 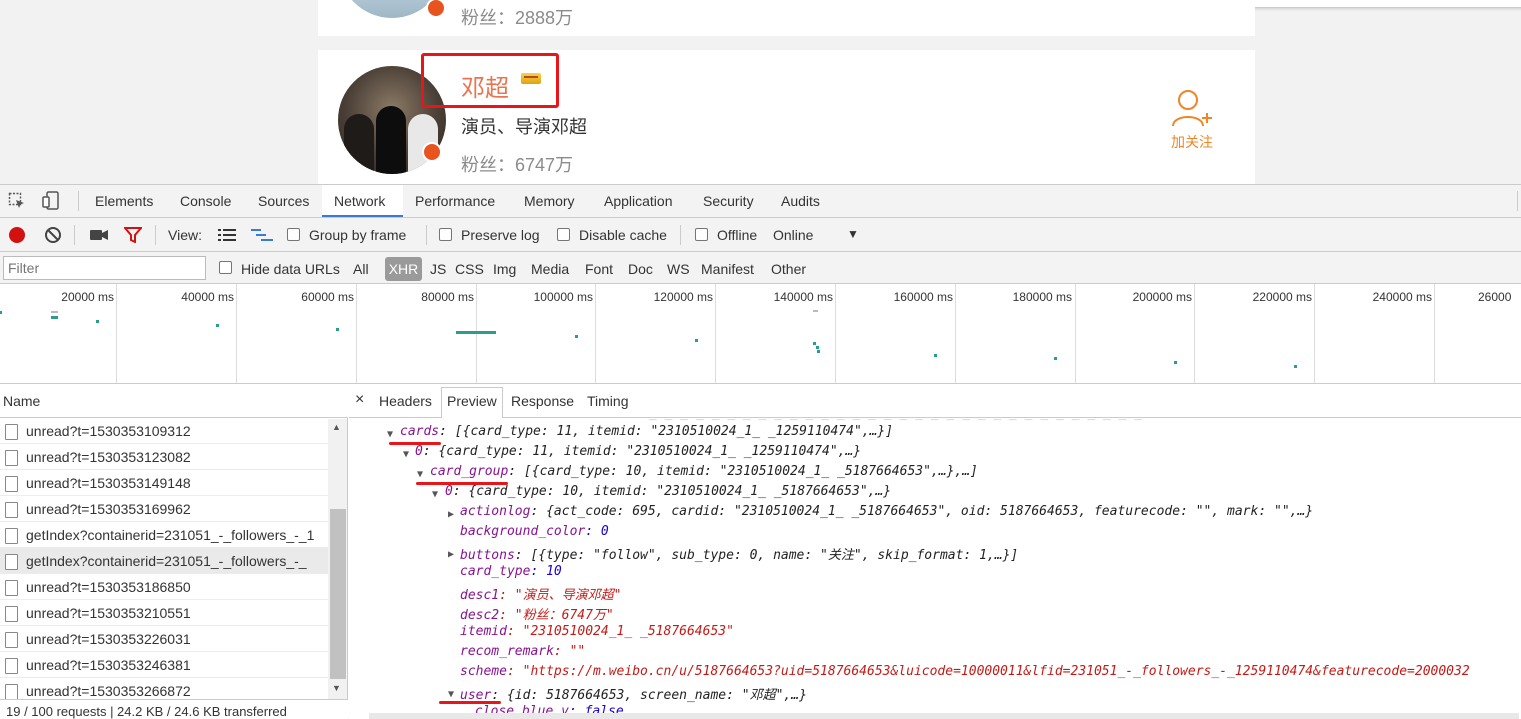 I want to click on tab-network: Network, so click(x=359, y=201).